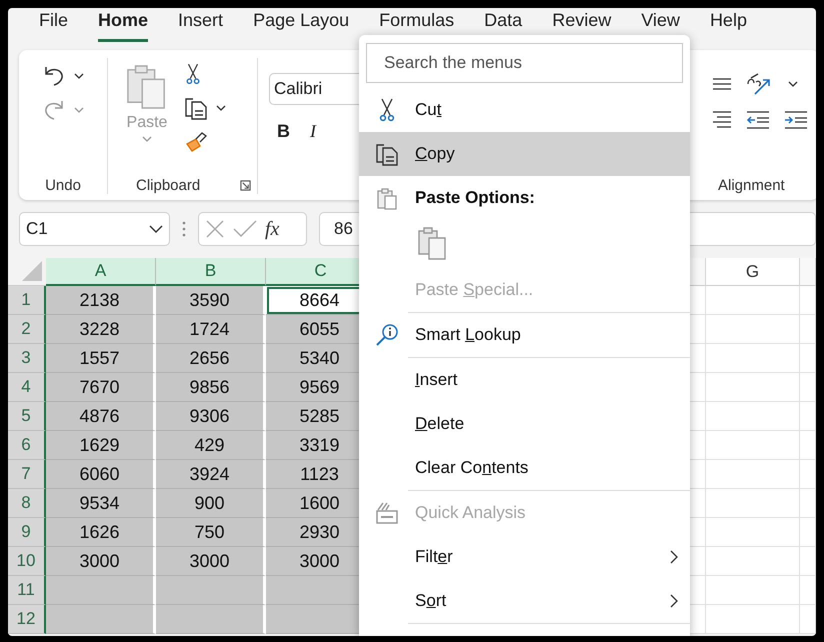 Image resolution: width=824 pixels, height=642 pixels. Describe the element at coordinates (211, 474) in the screenshot. I see `table-cell: 3924` at that location.